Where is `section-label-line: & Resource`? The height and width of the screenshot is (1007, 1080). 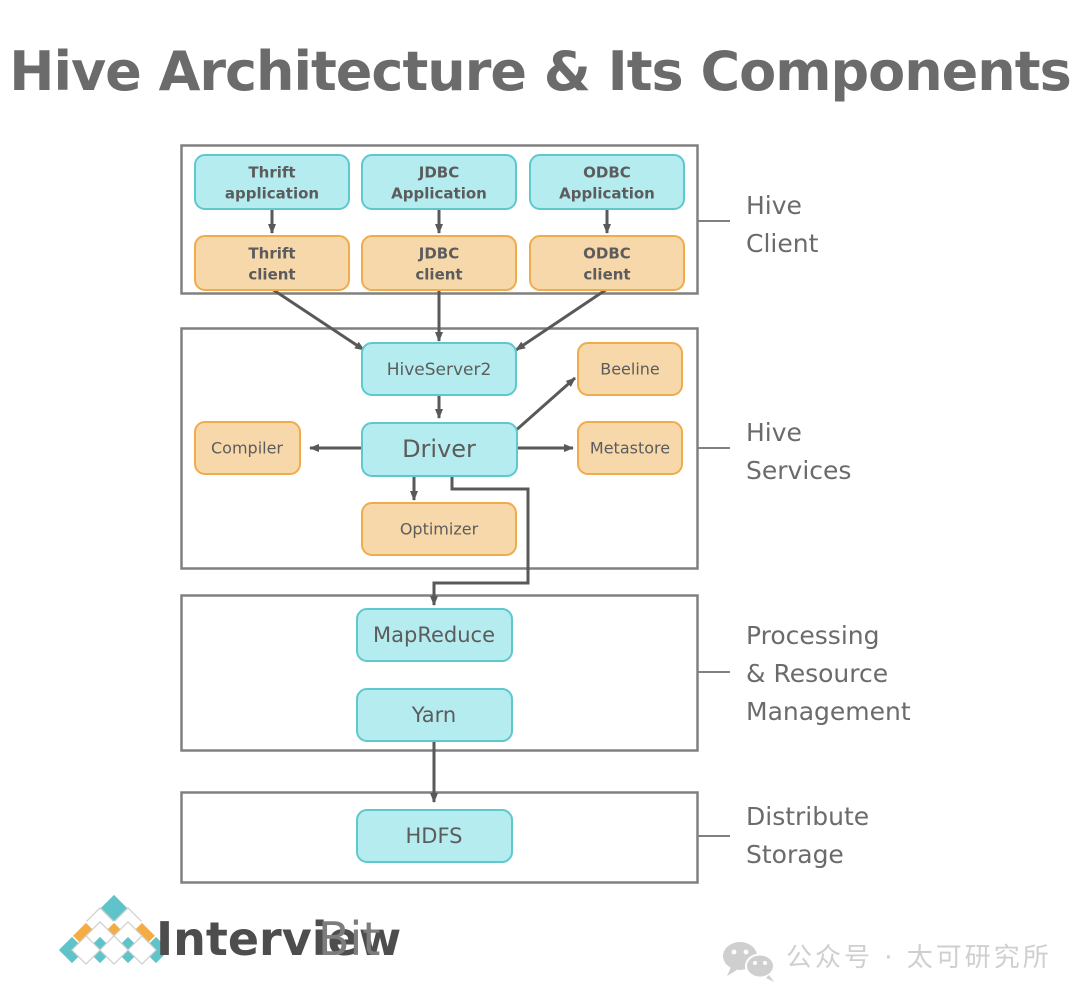
section-label-line: & Resource is located at coordinates (817, 673).